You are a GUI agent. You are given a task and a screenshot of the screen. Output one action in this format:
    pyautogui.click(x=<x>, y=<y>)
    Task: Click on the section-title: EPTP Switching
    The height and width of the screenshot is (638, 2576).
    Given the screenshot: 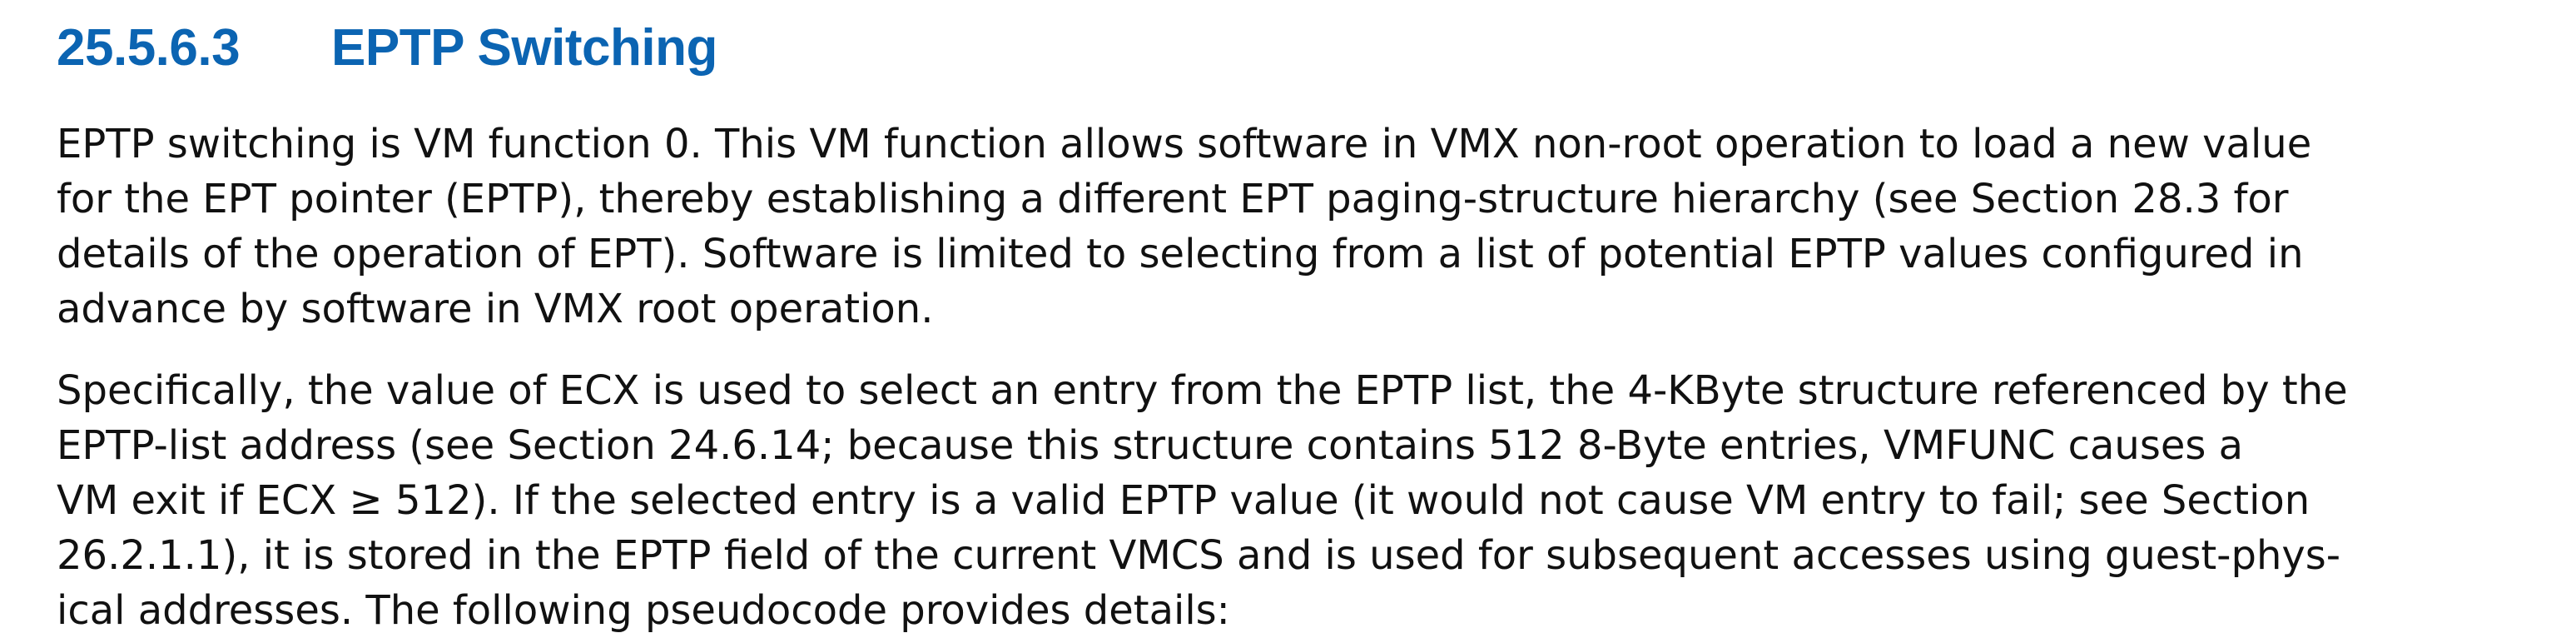 What is the action you would take?
    pyautogui.click(x=524, y=48)
    